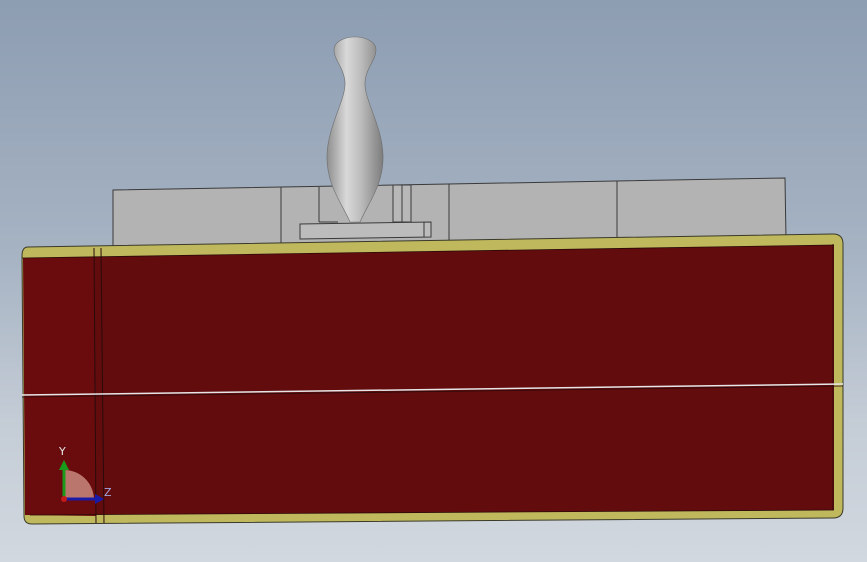 This screenshot has height=562, width=867. I want to click on triad-z-label: Z, so click(108, 492).